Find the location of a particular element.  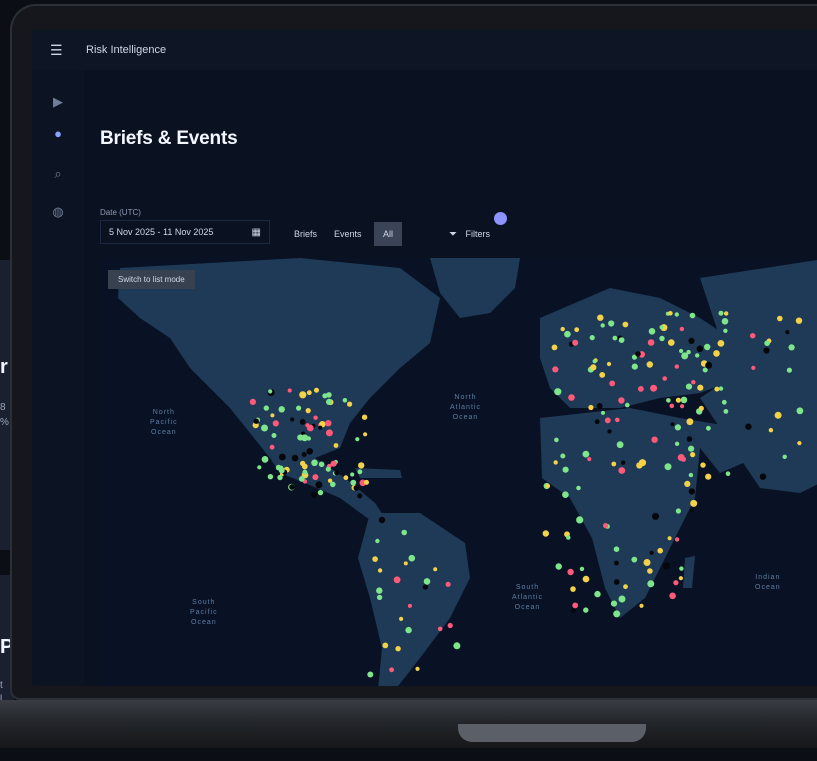

filters-button: ⏷ Filters is located at coordinates (469, 234).